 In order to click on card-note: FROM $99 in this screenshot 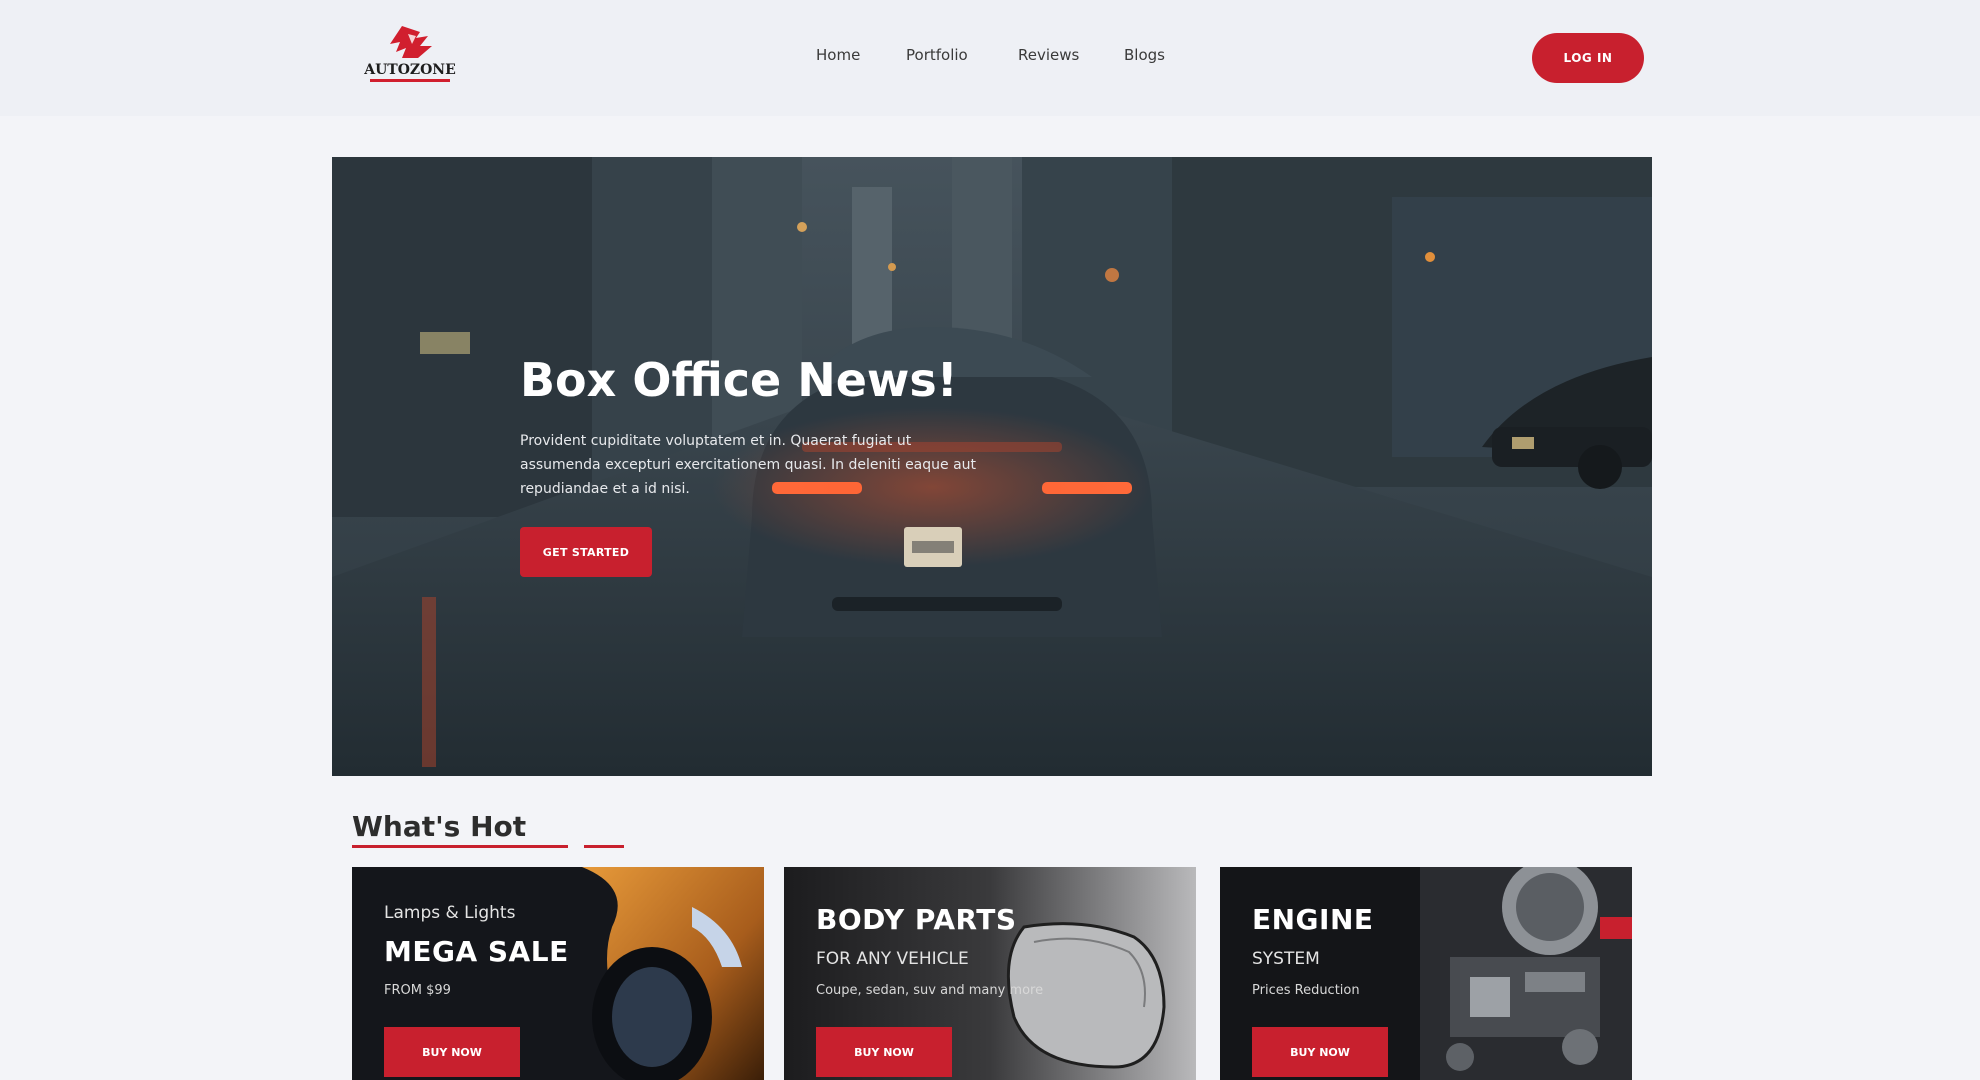, I will do `click(417, 990)`.